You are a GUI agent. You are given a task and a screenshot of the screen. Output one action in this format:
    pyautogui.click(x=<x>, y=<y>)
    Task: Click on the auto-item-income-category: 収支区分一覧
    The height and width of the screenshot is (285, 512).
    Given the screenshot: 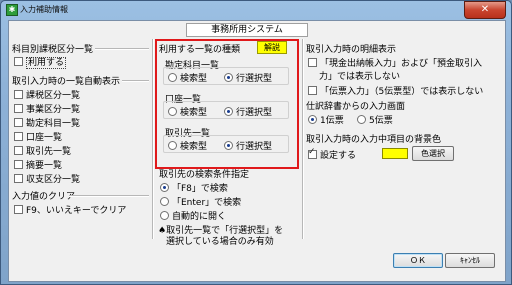 What is the action you would take?
    pyautogui.click(x=47, y=178)
    